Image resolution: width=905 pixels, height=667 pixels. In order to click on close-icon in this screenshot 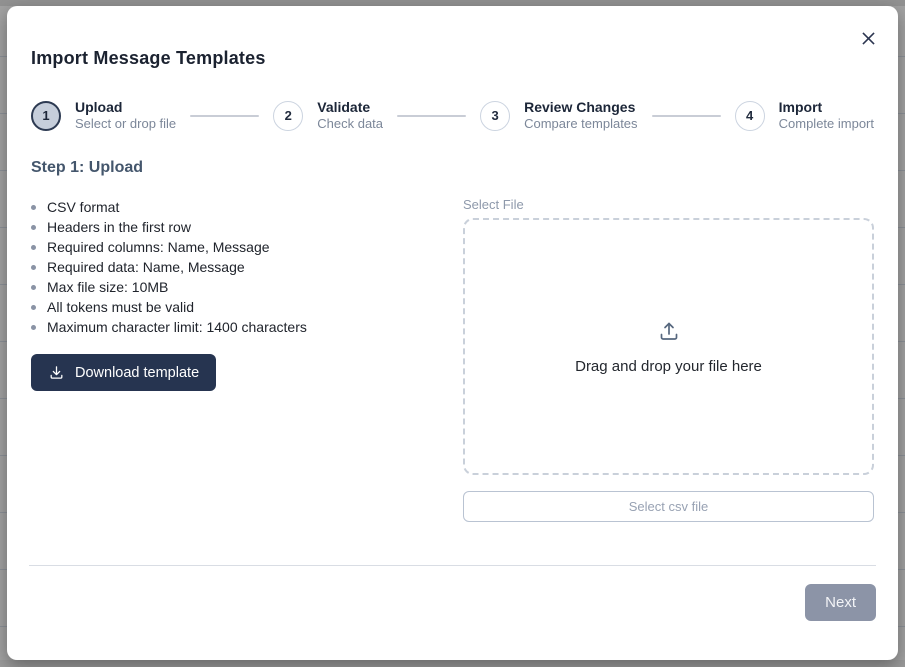, I will do `click(868, 38)`.